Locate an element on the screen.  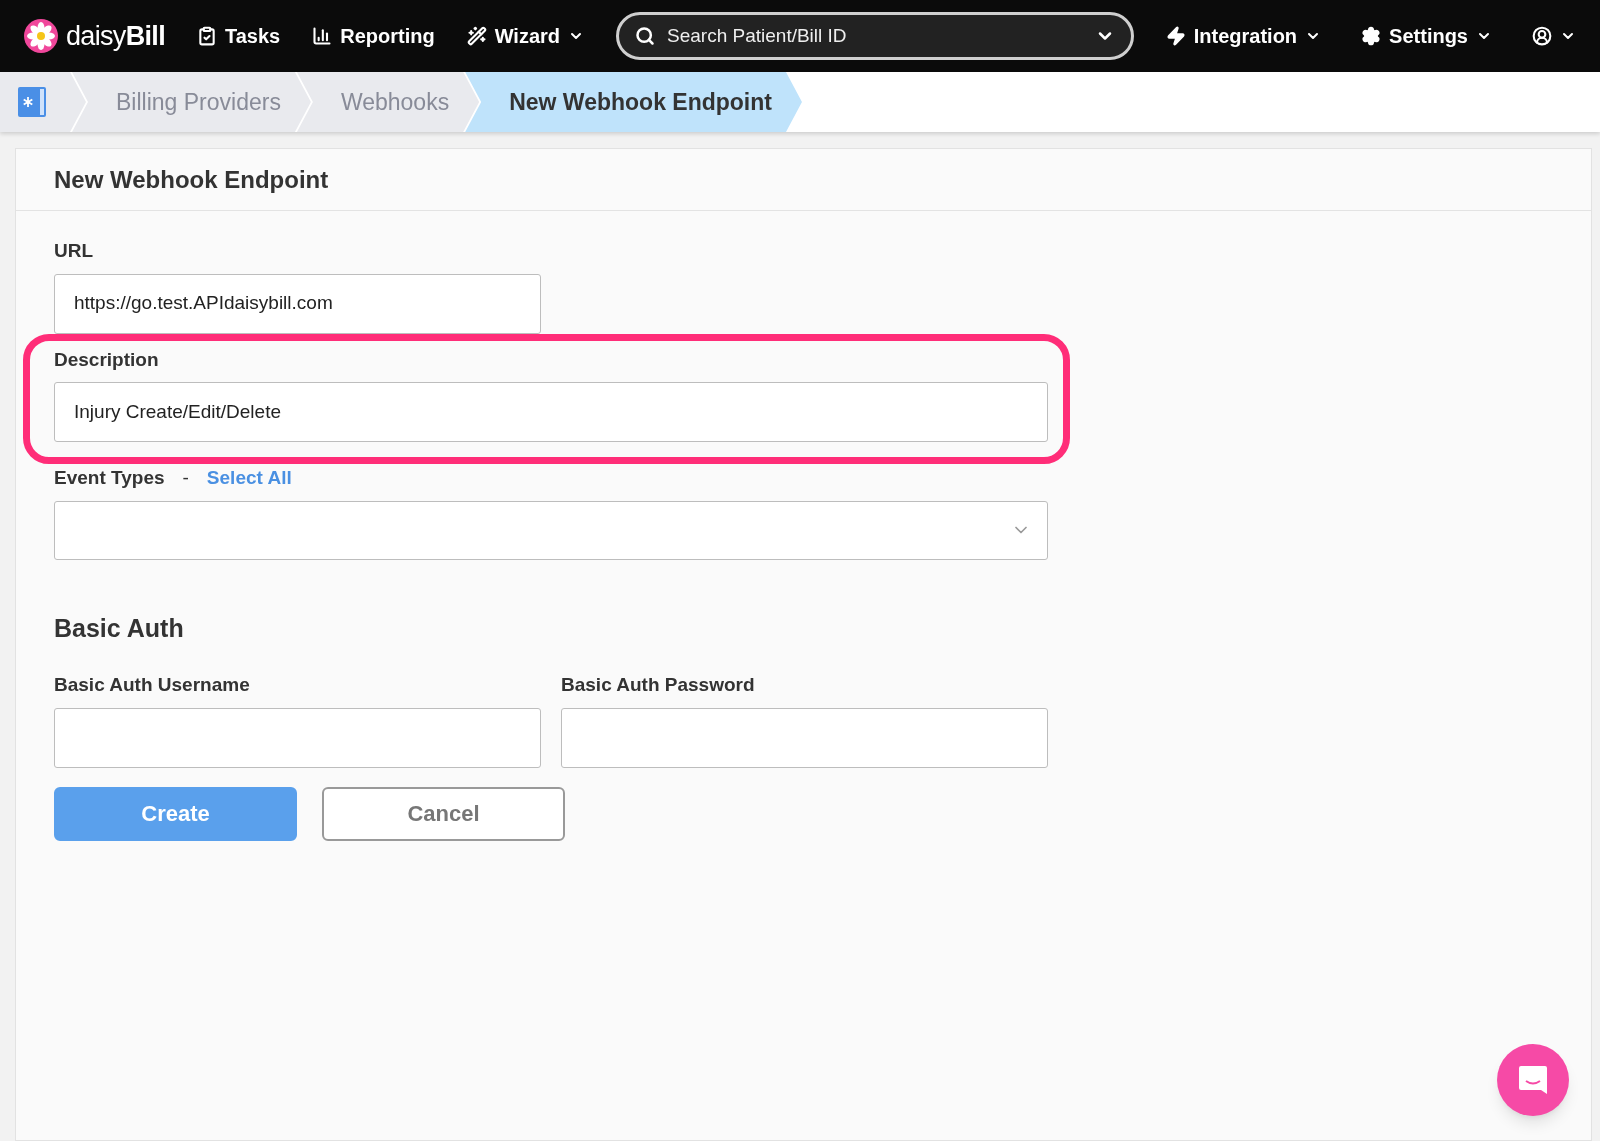
field-label: Basic Auth Username is located at coordinates (152, 685).